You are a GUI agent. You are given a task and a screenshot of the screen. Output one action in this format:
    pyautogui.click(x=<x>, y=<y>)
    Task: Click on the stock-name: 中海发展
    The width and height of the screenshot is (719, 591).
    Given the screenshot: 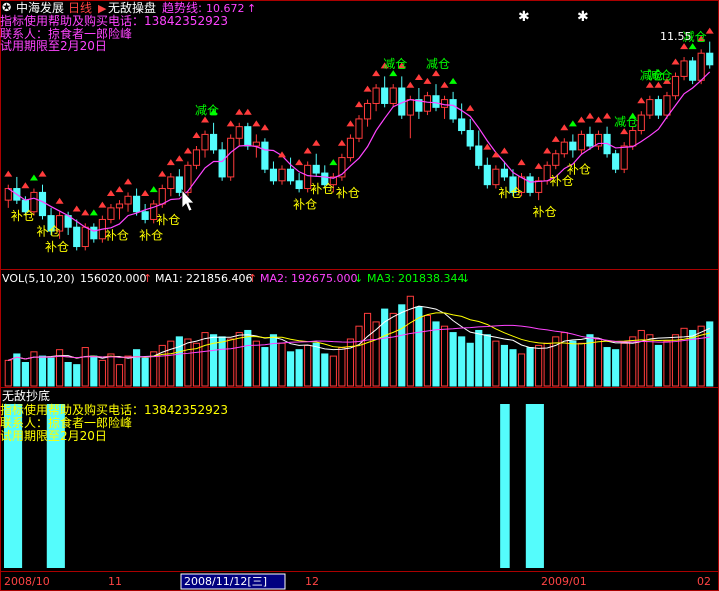 What is the action you would take?
    pyautogui.click(x=40, y=7)
    